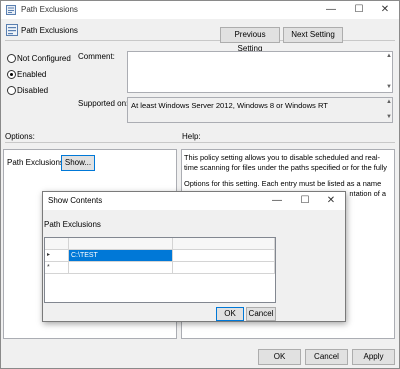  Describe the element at coordinates (57, 256) in the screenshot. I see `row-marker-1: ▸` at that location.